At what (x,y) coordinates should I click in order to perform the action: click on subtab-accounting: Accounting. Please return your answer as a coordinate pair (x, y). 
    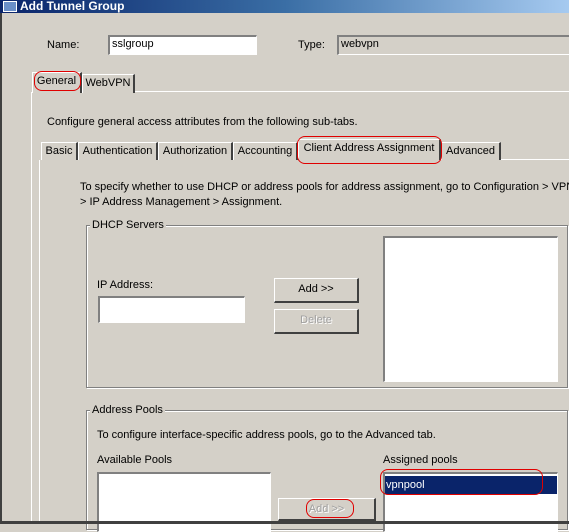
    Looking at the image, I should click on (265, 151).